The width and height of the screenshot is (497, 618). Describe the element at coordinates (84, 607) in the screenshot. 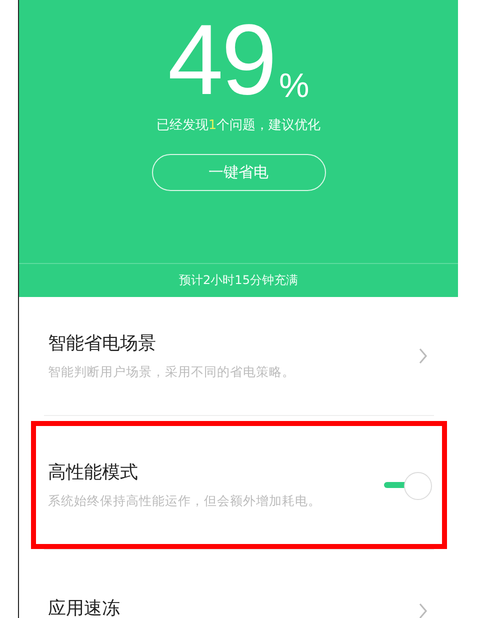

I see `setting-title: 应用速冻` at that location.